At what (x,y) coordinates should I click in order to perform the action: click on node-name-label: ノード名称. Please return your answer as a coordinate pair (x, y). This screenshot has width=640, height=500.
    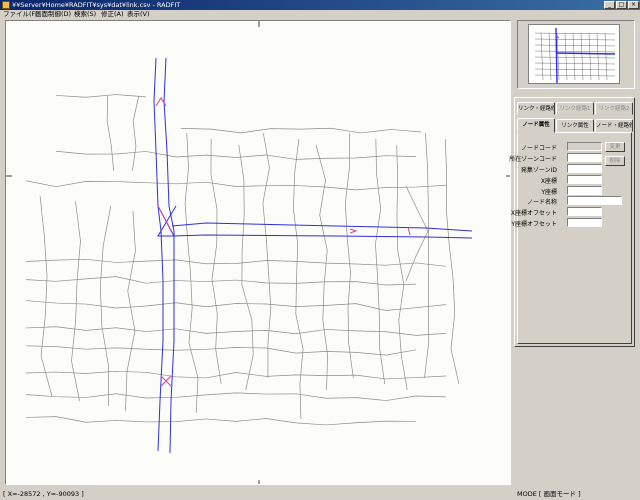
    Looking at the image, I should click on (541, 202).